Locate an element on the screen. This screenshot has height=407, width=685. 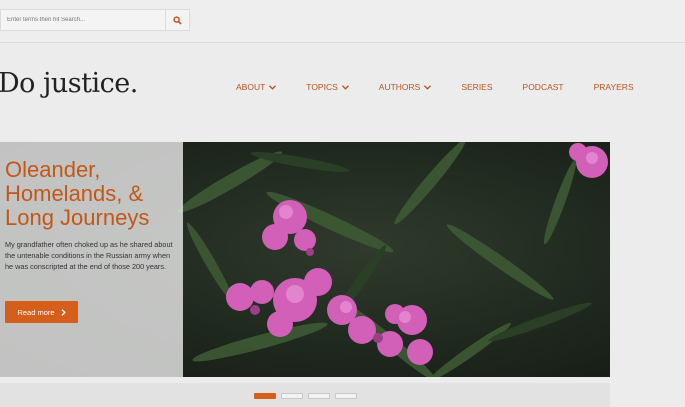
slider-pagination-bar is located at coordinates (305, 395).